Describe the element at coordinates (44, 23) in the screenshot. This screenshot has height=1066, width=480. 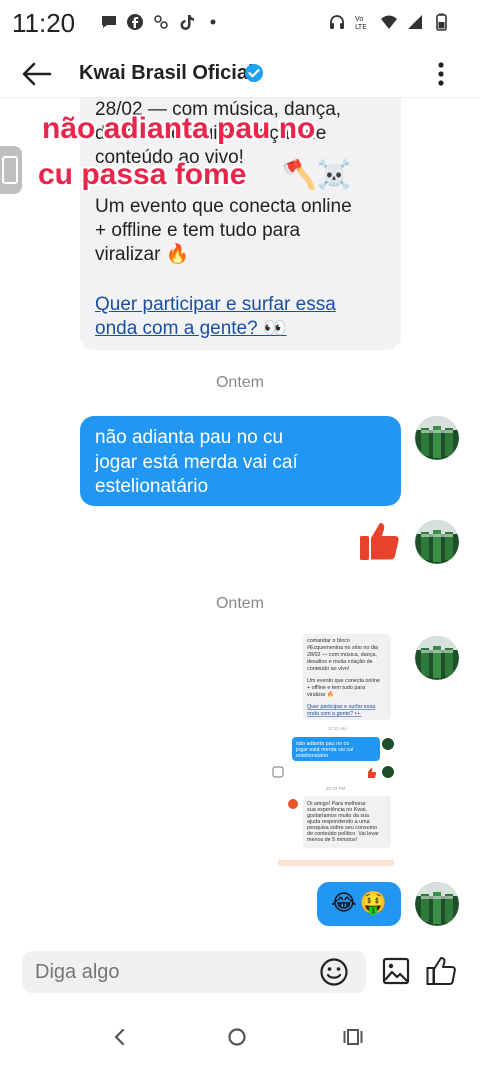
I see `status-time: 11:20` at that location.